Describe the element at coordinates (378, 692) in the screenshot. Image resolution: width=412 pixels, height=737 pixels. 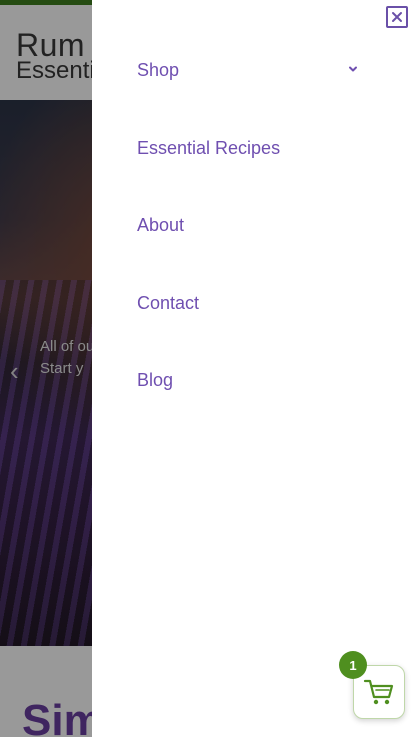
I see `cart-icon` at that location.